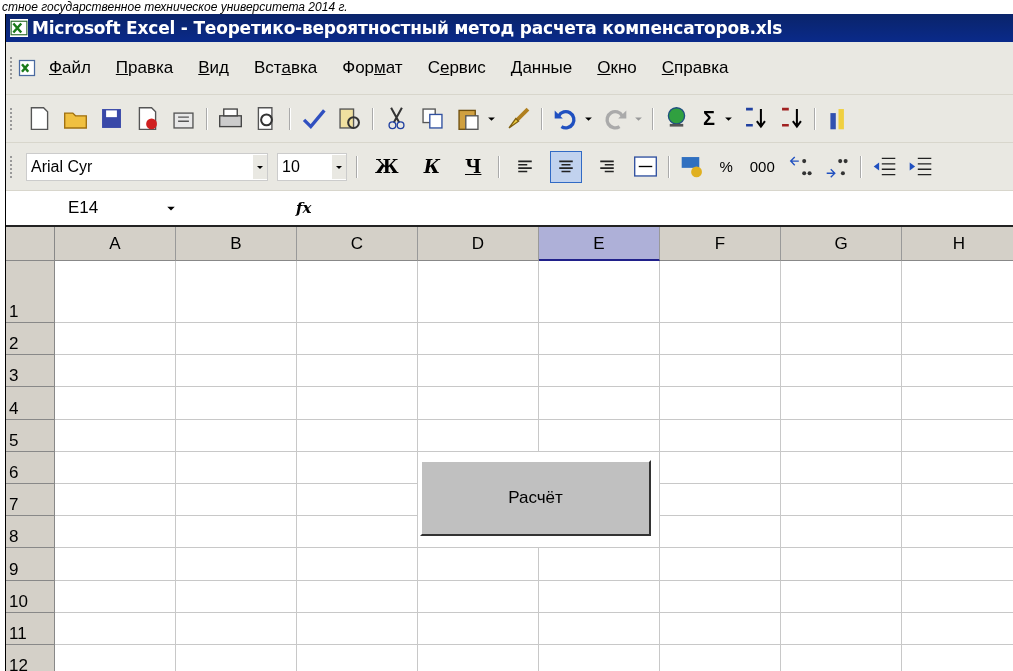  Describe the element at coordinates (115, 244) in the screenshot. I see `column-header: A` at that location.